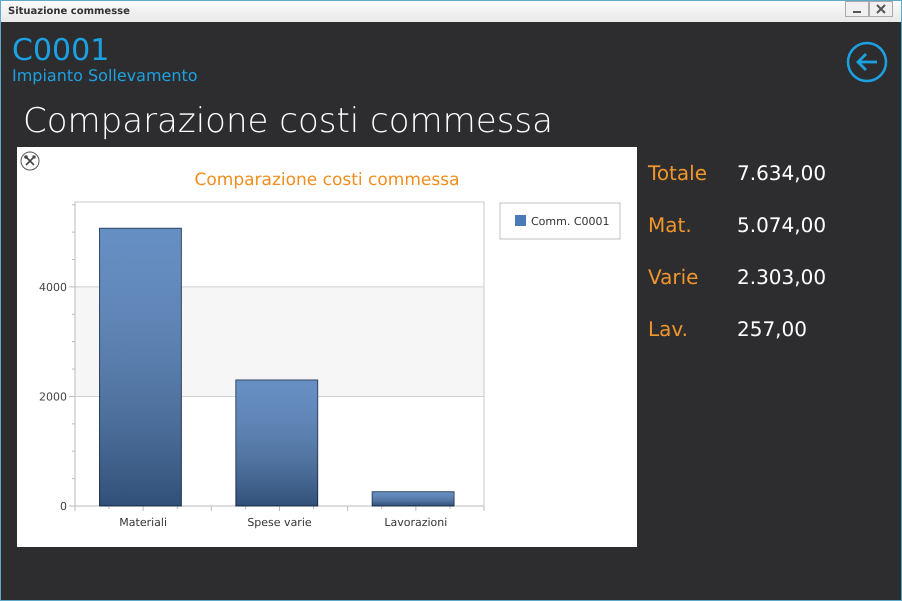  I want to click on y-tick-label: 0, so click(63, 506).